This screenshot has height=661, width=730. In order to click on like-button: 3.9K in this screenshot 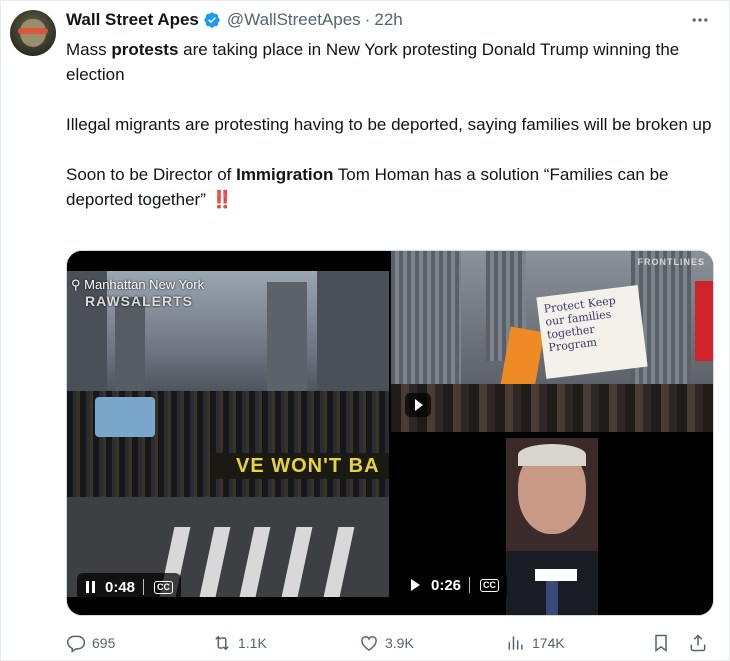, I will do `click(386, 643)`.